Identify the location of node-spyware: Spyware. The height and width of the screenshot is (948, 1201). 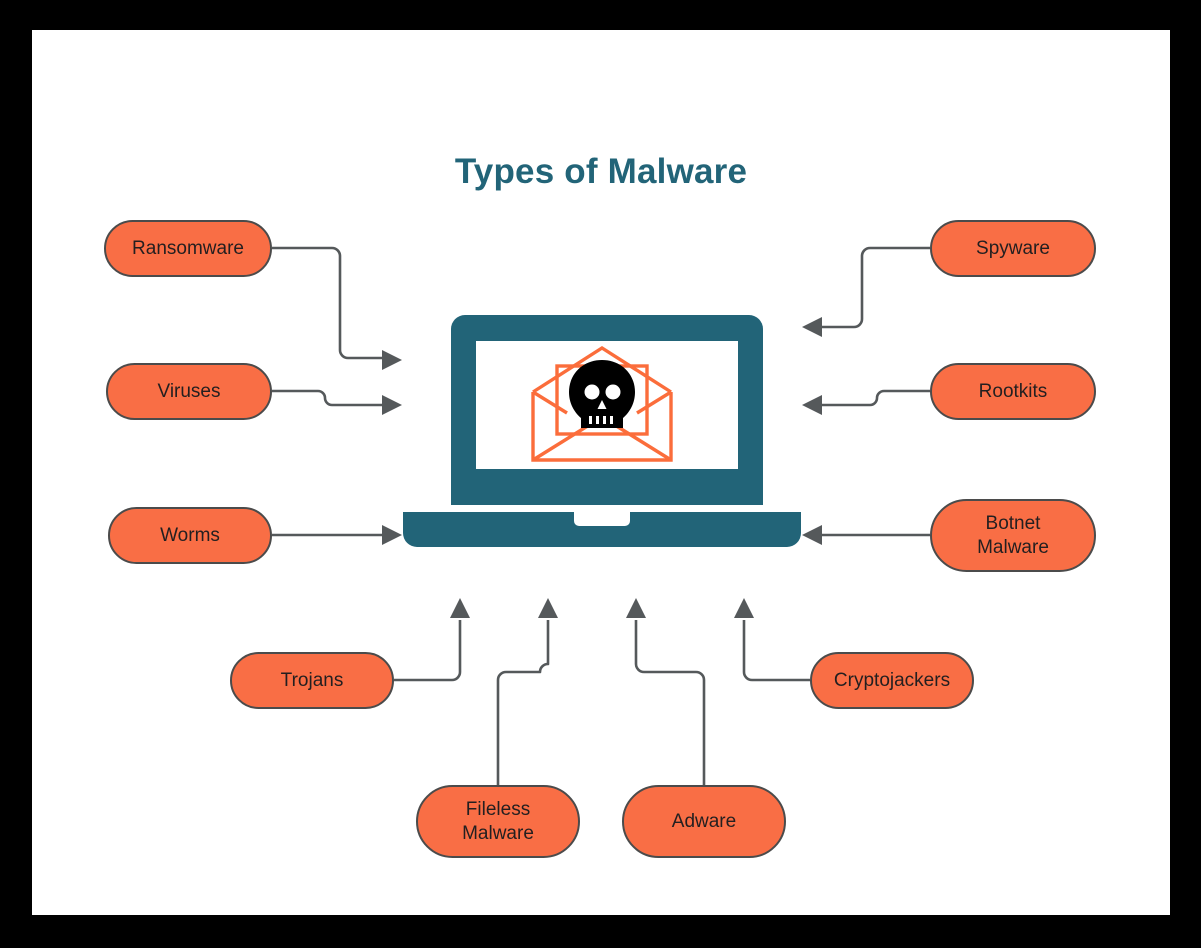
(1013, 248).